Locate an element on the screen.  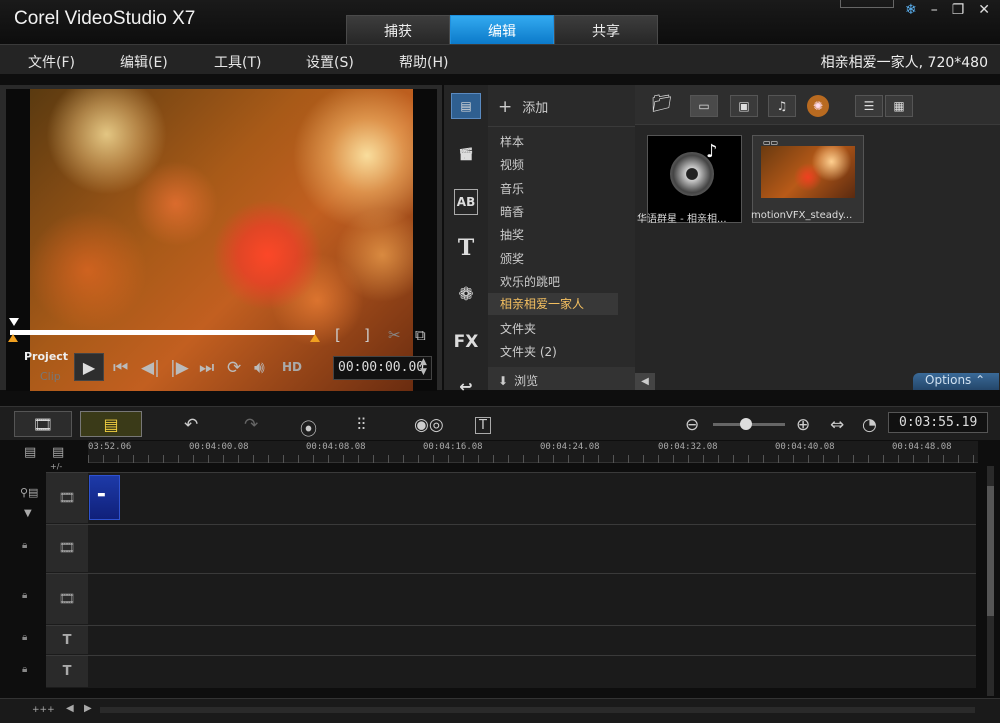
timeline-horizontal-scrollbar is located at coordinates (537, 710).